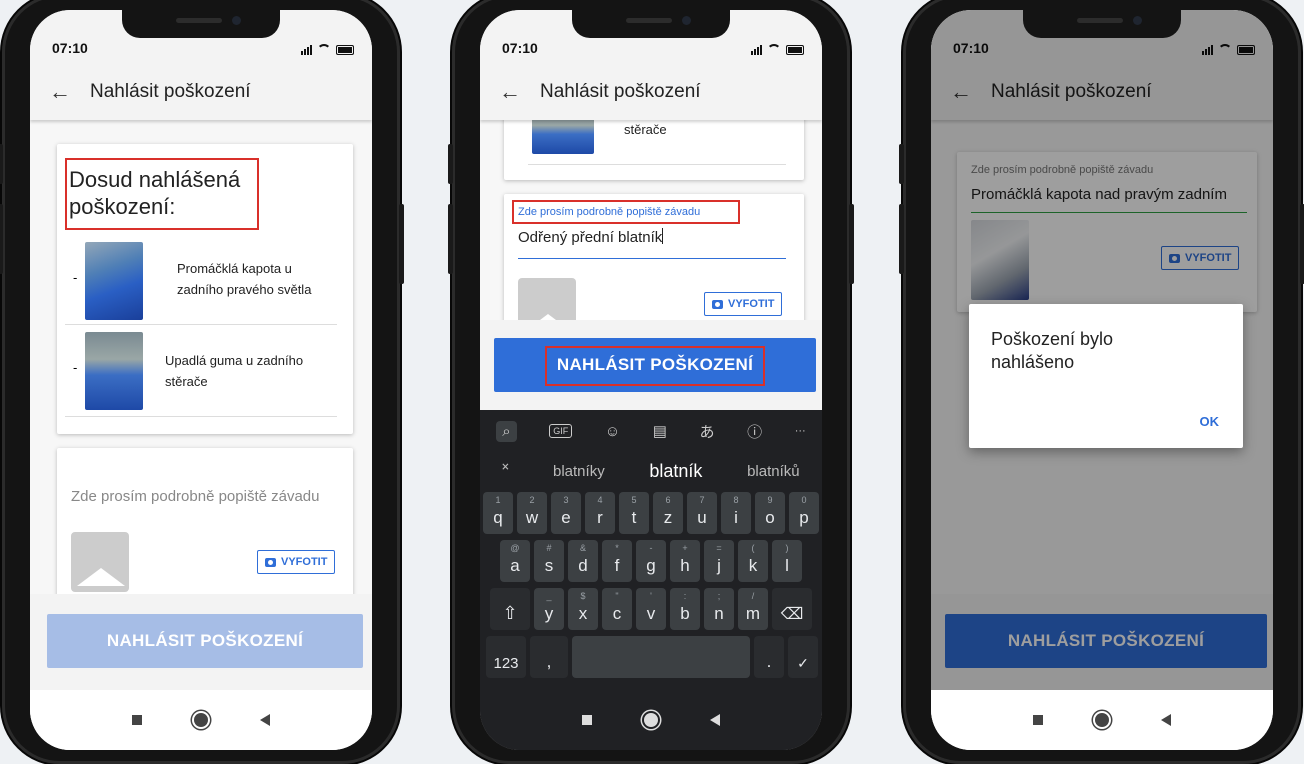 Image resolution: width=1304 pixels, height=764 pixels. I want to click on key-a: @ a, so click(515, 561).